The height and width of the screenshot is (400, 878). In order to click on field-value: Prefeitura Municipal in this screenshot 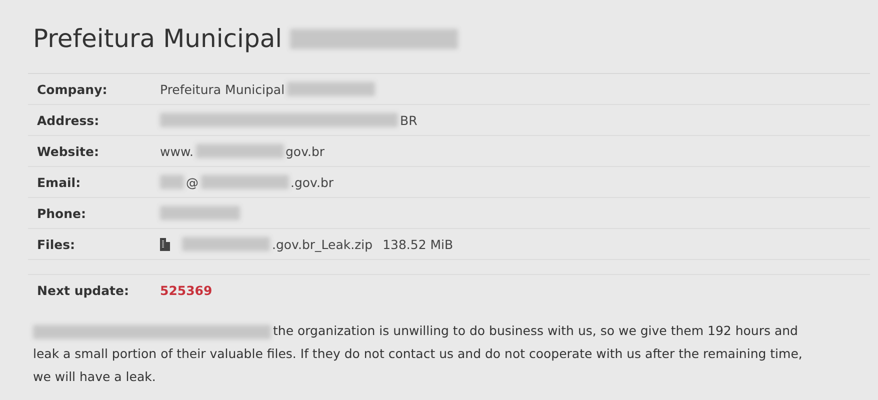, I will do `click(222, 89)`.